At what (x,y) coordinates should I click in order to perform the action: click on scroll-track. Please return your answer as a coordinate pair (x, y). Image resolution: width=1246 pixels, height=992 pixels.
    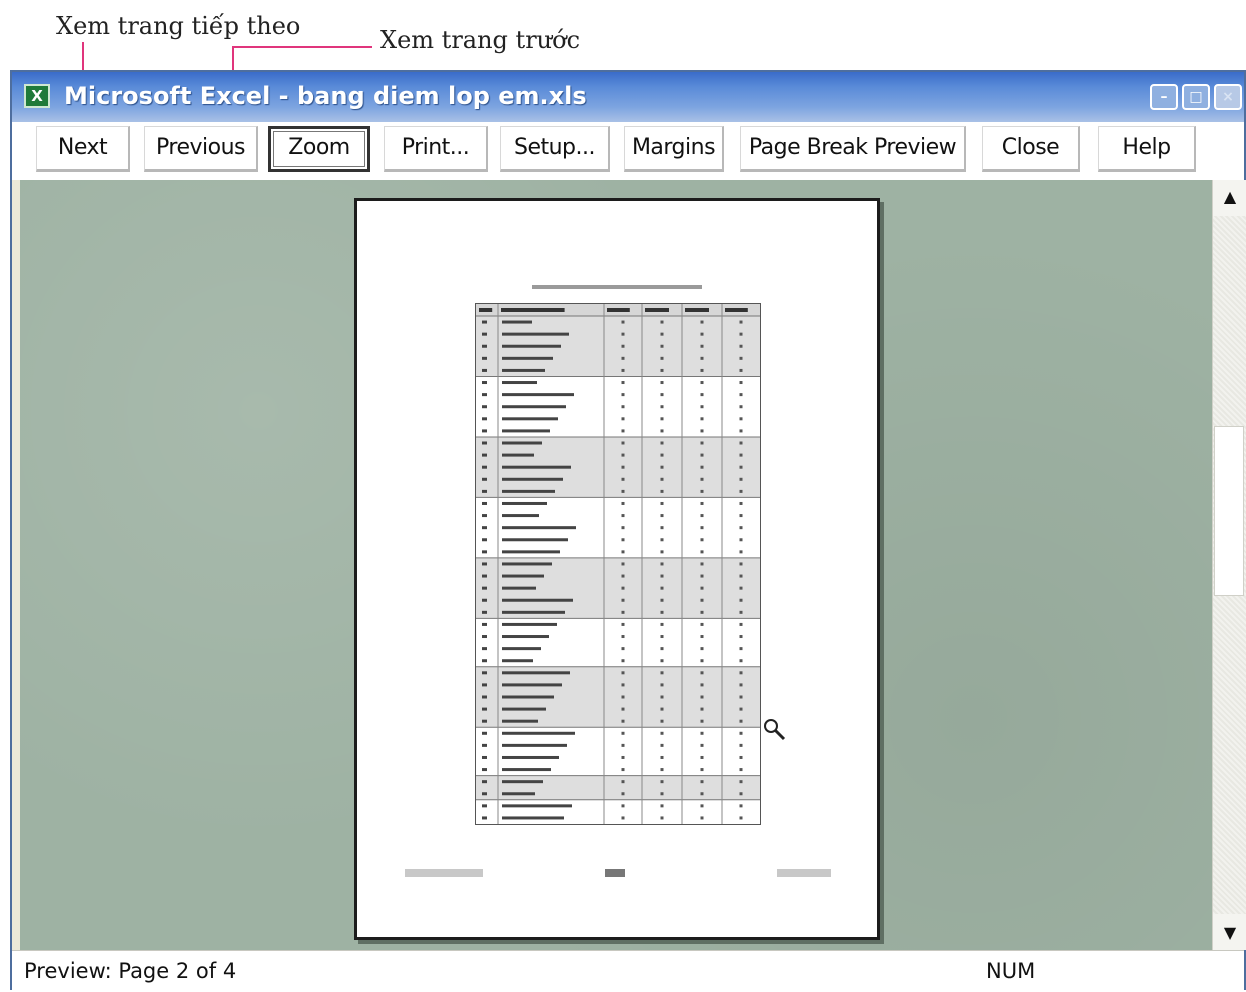
    Looking at the image, I should click on (1229, 565).